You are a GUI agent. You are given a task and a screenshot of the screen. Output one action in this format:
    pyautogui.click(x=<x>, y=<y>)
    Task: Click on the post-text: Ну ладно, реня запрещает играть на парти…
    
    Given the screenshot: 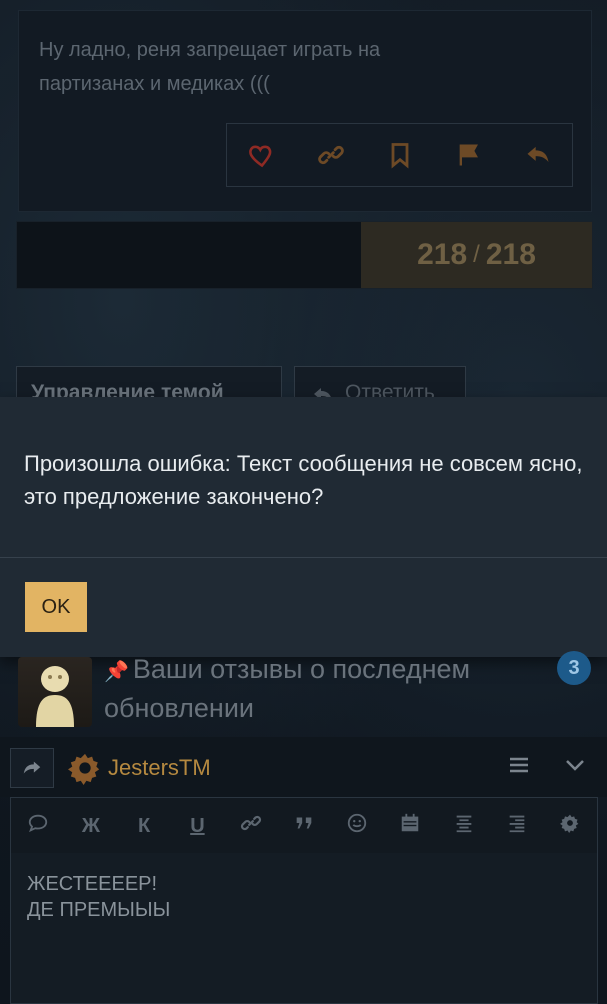 What is the action you would take?
    pyautogui.click(x=299, y=67)
    